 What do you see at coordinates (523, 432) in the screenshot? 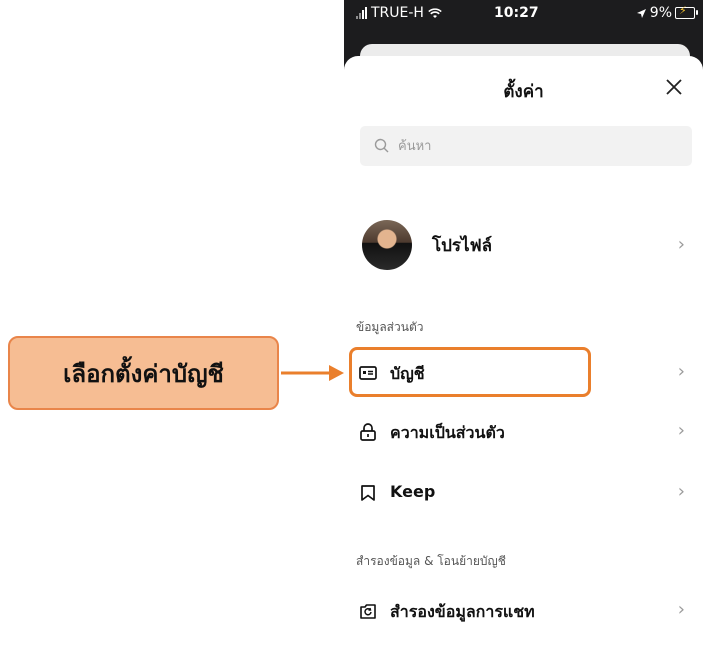
I see `settings-item-privacy: ความเป็นส่วนตัว ›` at bounding box center [523, 432].